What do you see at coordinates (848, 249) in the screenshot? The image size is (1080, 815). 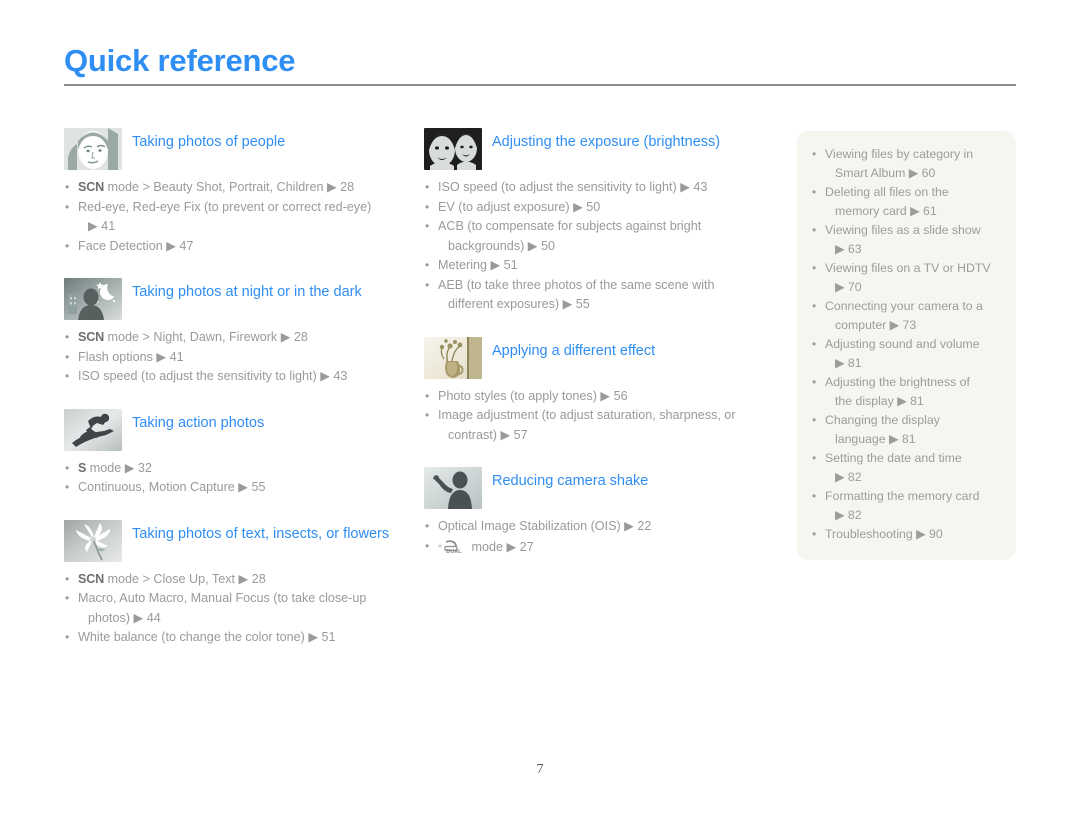 I see `side-item-line2: ▶ 63` at bounding box center [848, 249].